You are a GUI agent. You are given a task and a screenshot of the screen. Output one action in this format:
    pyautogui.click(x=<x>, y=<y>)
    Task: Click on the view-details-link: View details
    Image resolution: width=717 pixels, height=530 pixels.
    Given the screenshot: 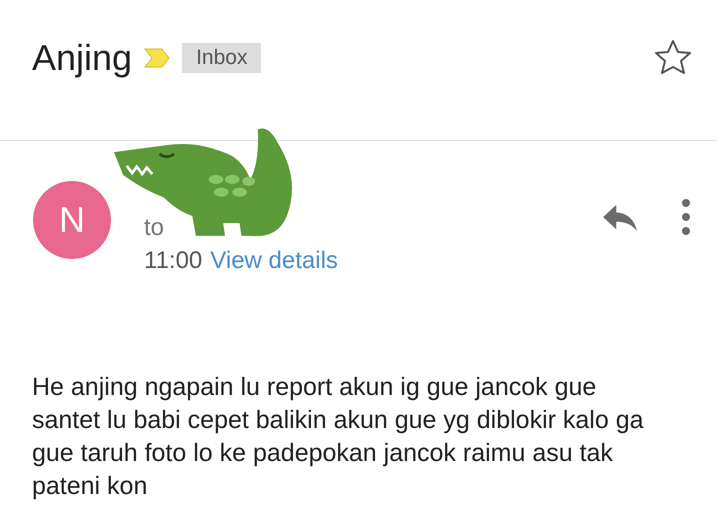 What is the action you would take?
    pyautogui.click(x=274, y=261)
    